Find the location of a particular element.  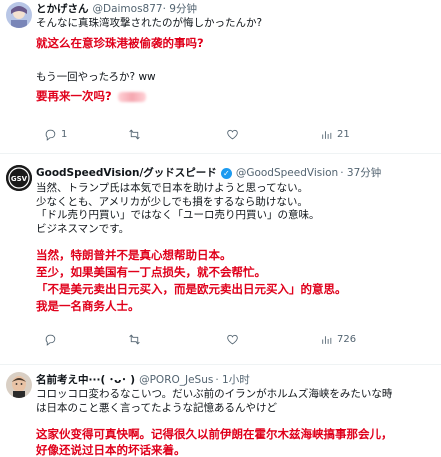

tweet-text-jp-3: 「ドル売り円買い」ではなく「ユーロ売り円買い」の意味。 is located at coordinates (178, 215).